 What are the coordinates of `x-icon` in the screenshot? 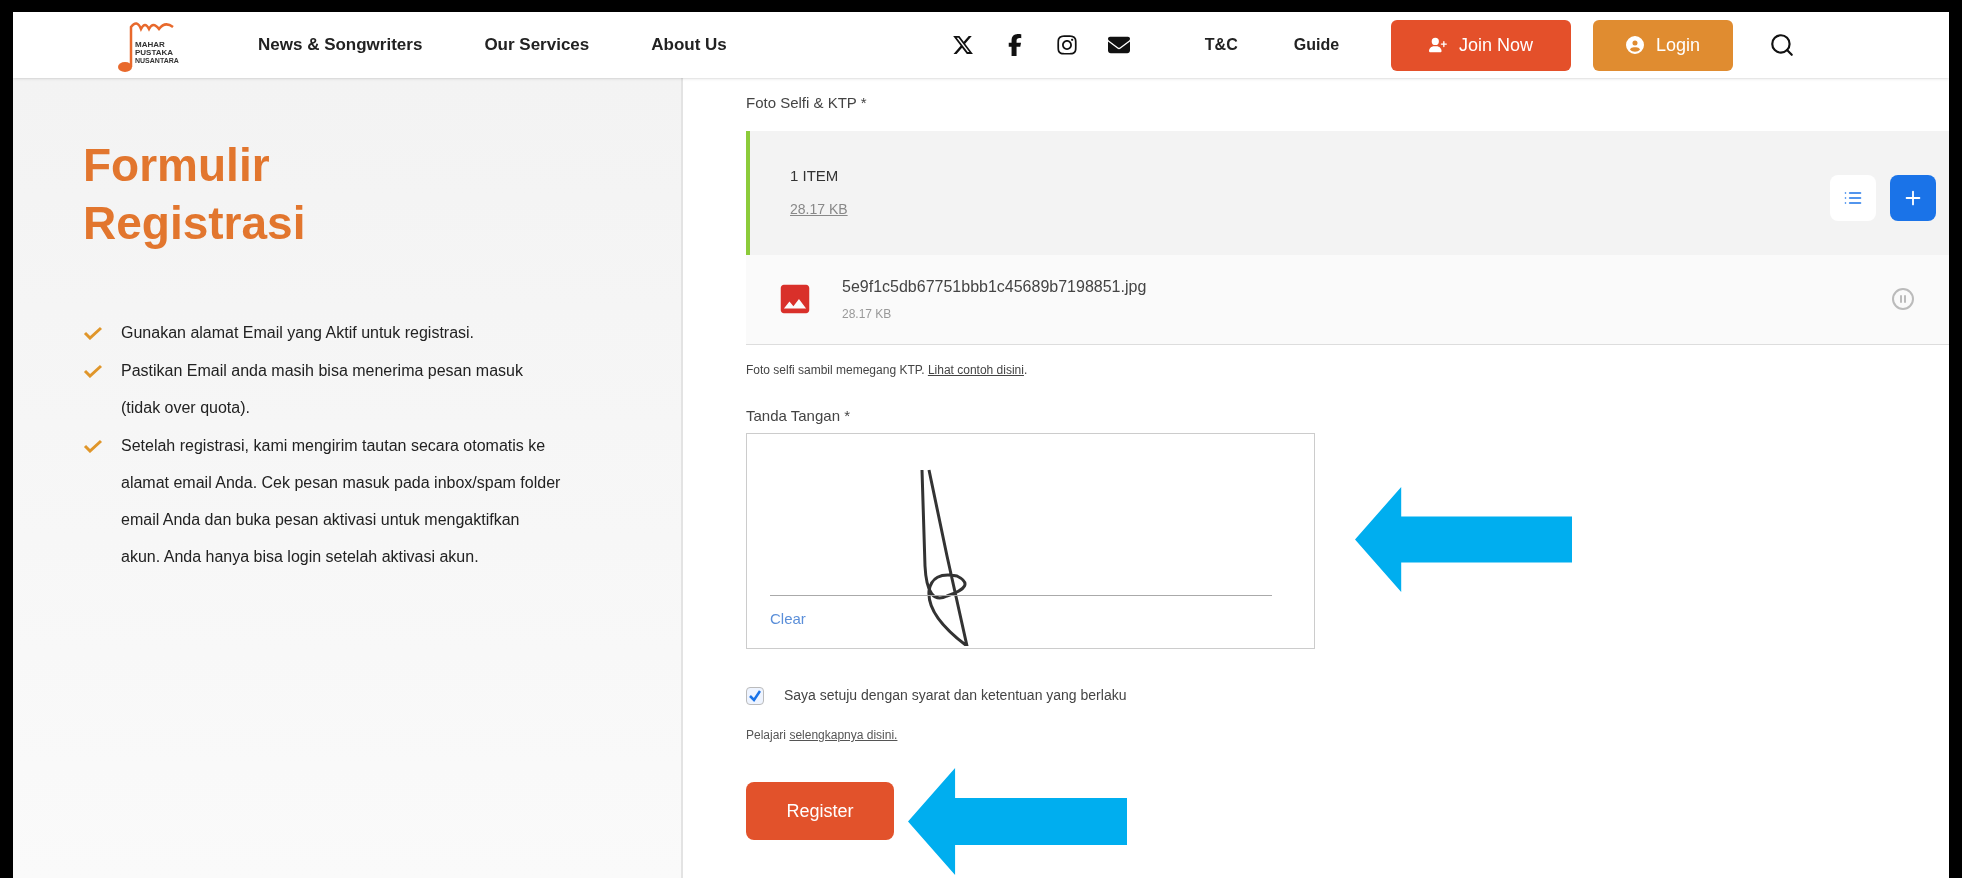 It's located at (962, 45).